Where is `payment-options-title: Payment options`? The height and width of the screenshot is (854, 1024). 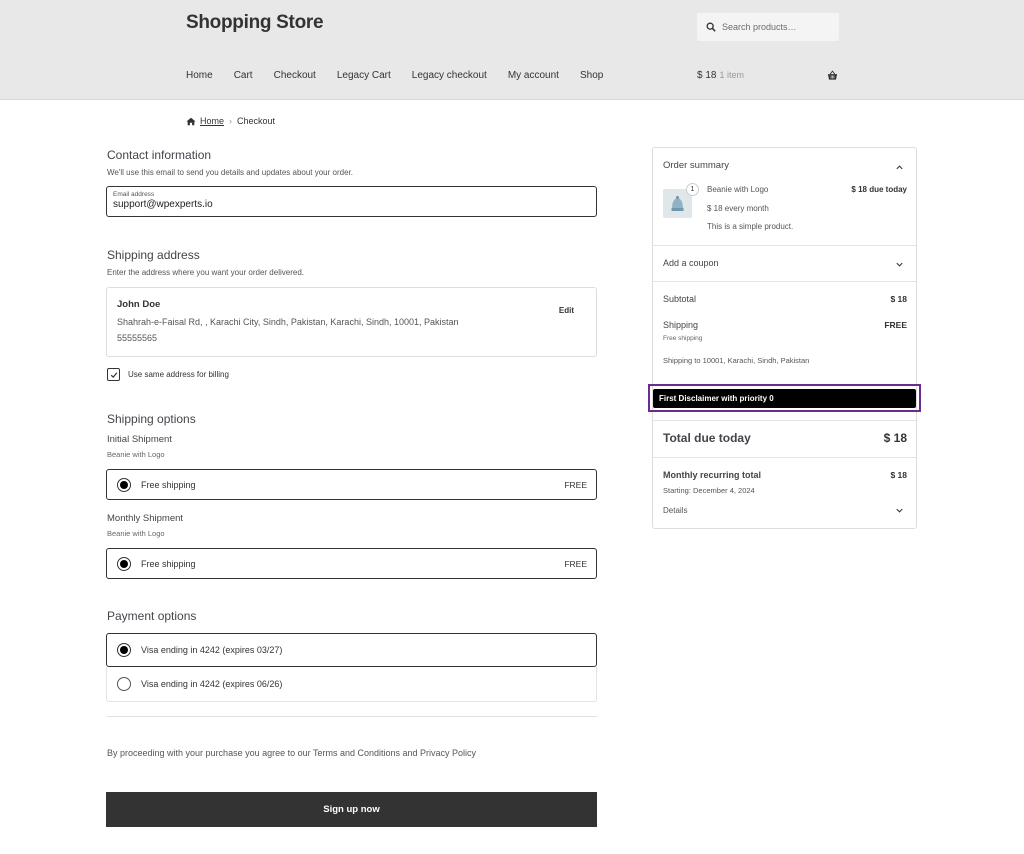 payment-options-title: Payment options is located at coordinates (152, 616).